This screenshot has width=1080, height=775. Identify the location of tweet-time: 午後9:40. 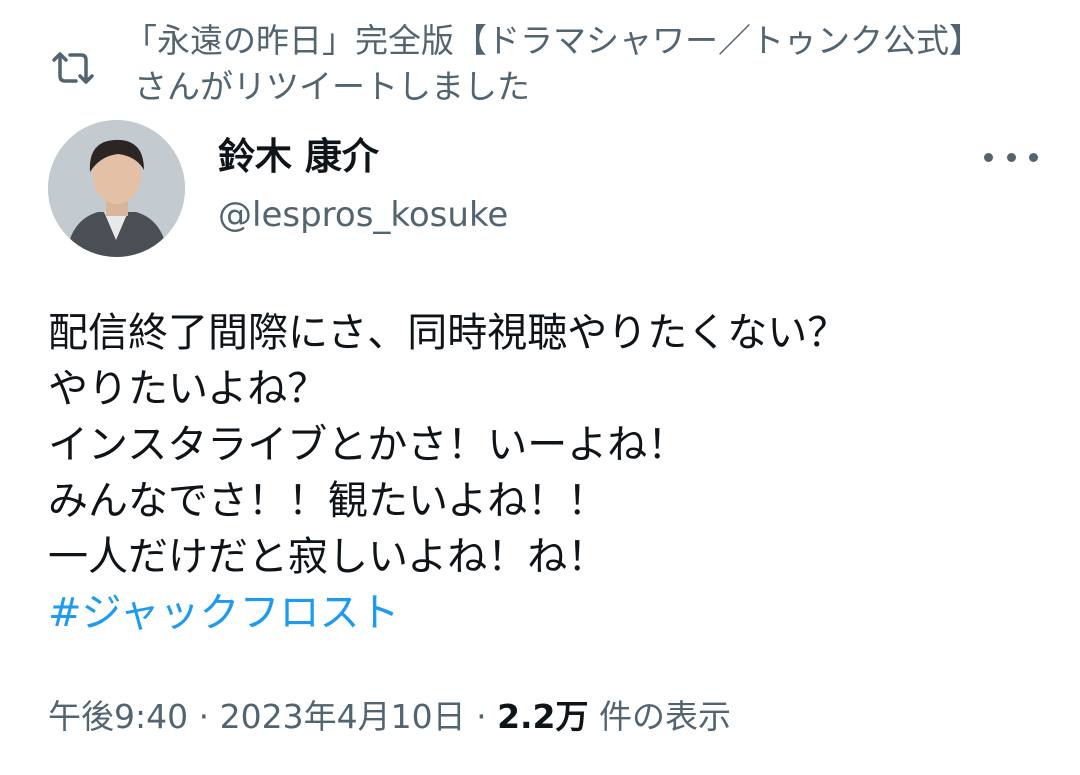
(118, 716).